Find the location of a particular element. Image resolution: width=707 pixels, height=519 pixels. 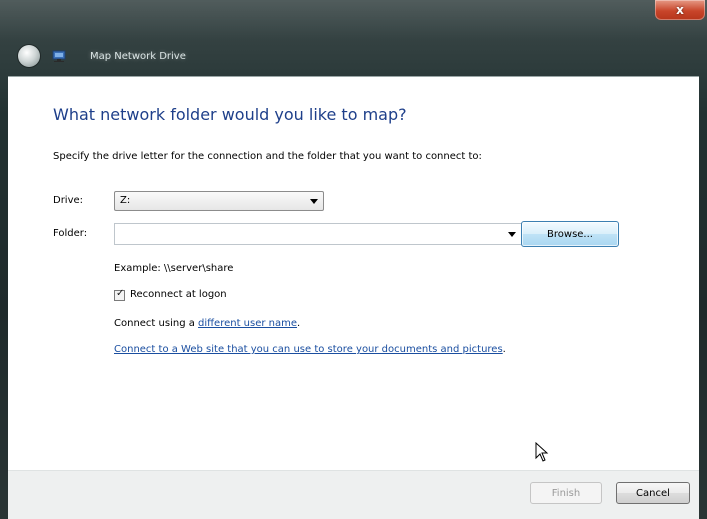

connect-using-suffix: . is located at coordinates (299, 323).